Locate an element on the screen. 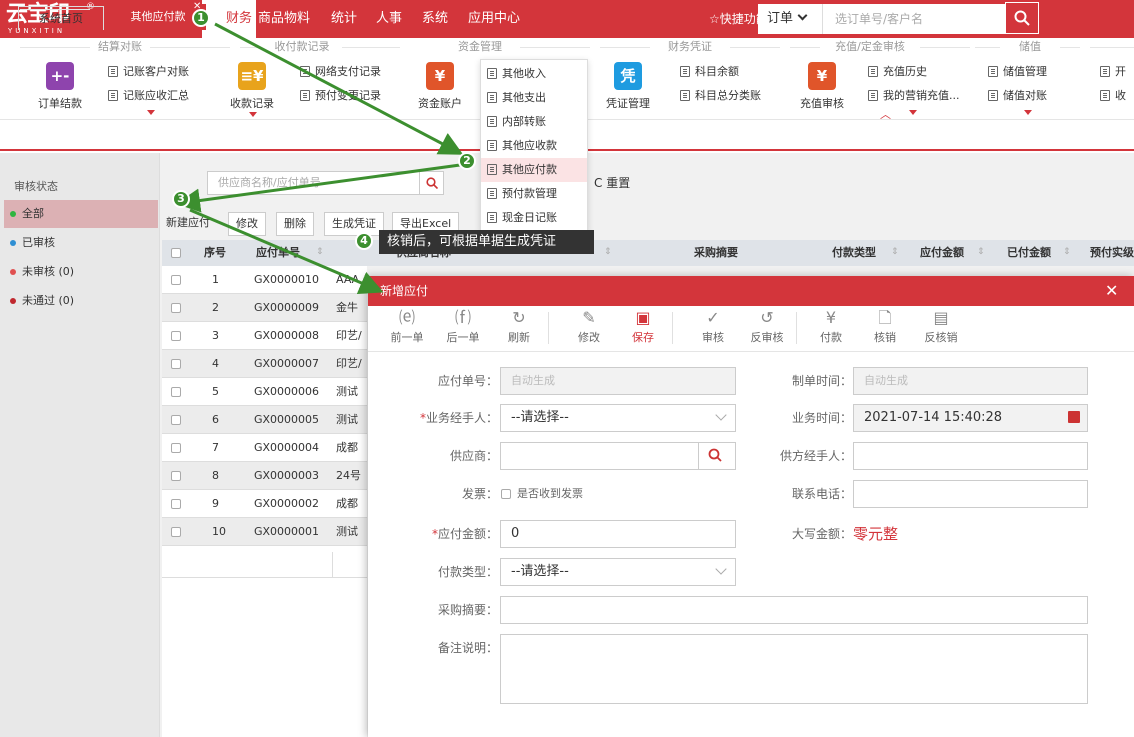 This screenshot has height=737, width=1134. step-badge-3: 3 is located at coordinates (181, 199).